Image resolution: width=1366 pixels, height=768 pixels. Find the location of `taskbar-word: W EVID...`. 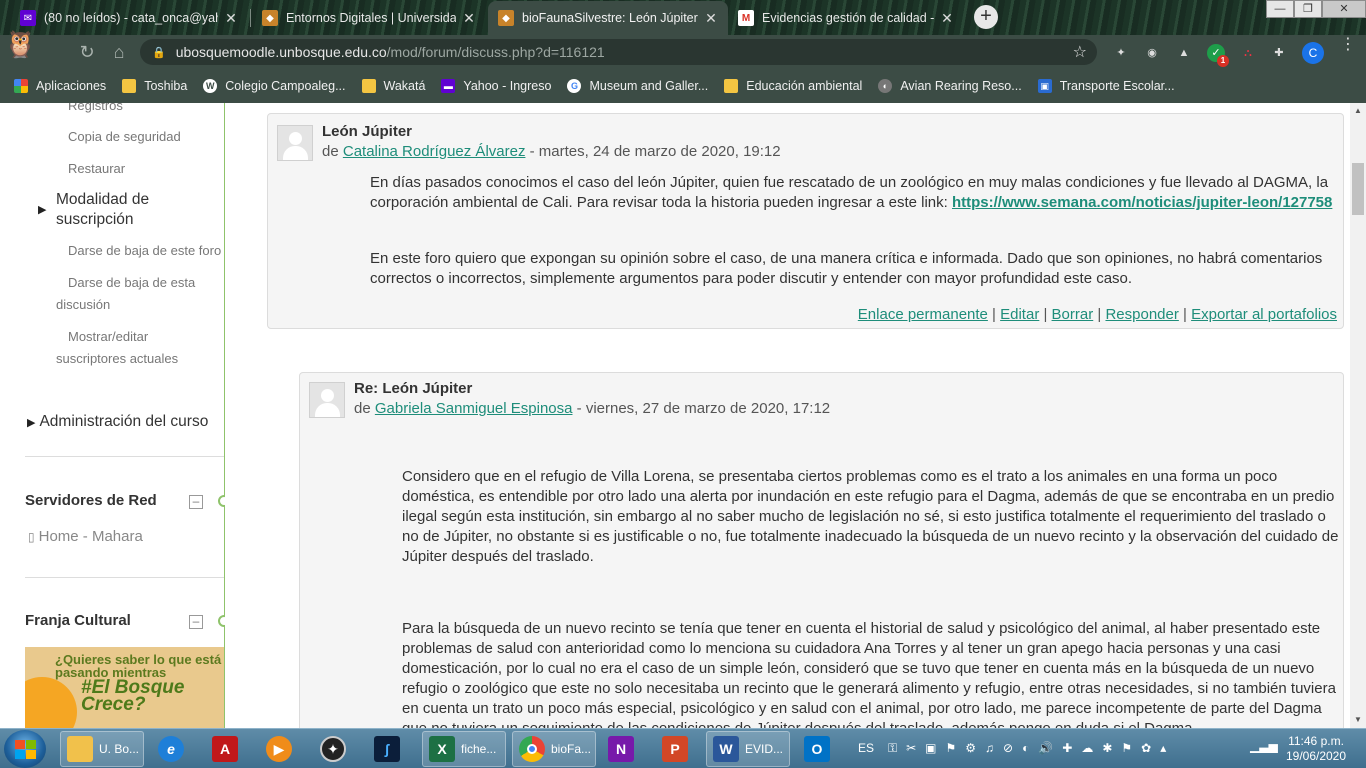

taskbar-word: W EVID... is located at coordinates (748, 749).